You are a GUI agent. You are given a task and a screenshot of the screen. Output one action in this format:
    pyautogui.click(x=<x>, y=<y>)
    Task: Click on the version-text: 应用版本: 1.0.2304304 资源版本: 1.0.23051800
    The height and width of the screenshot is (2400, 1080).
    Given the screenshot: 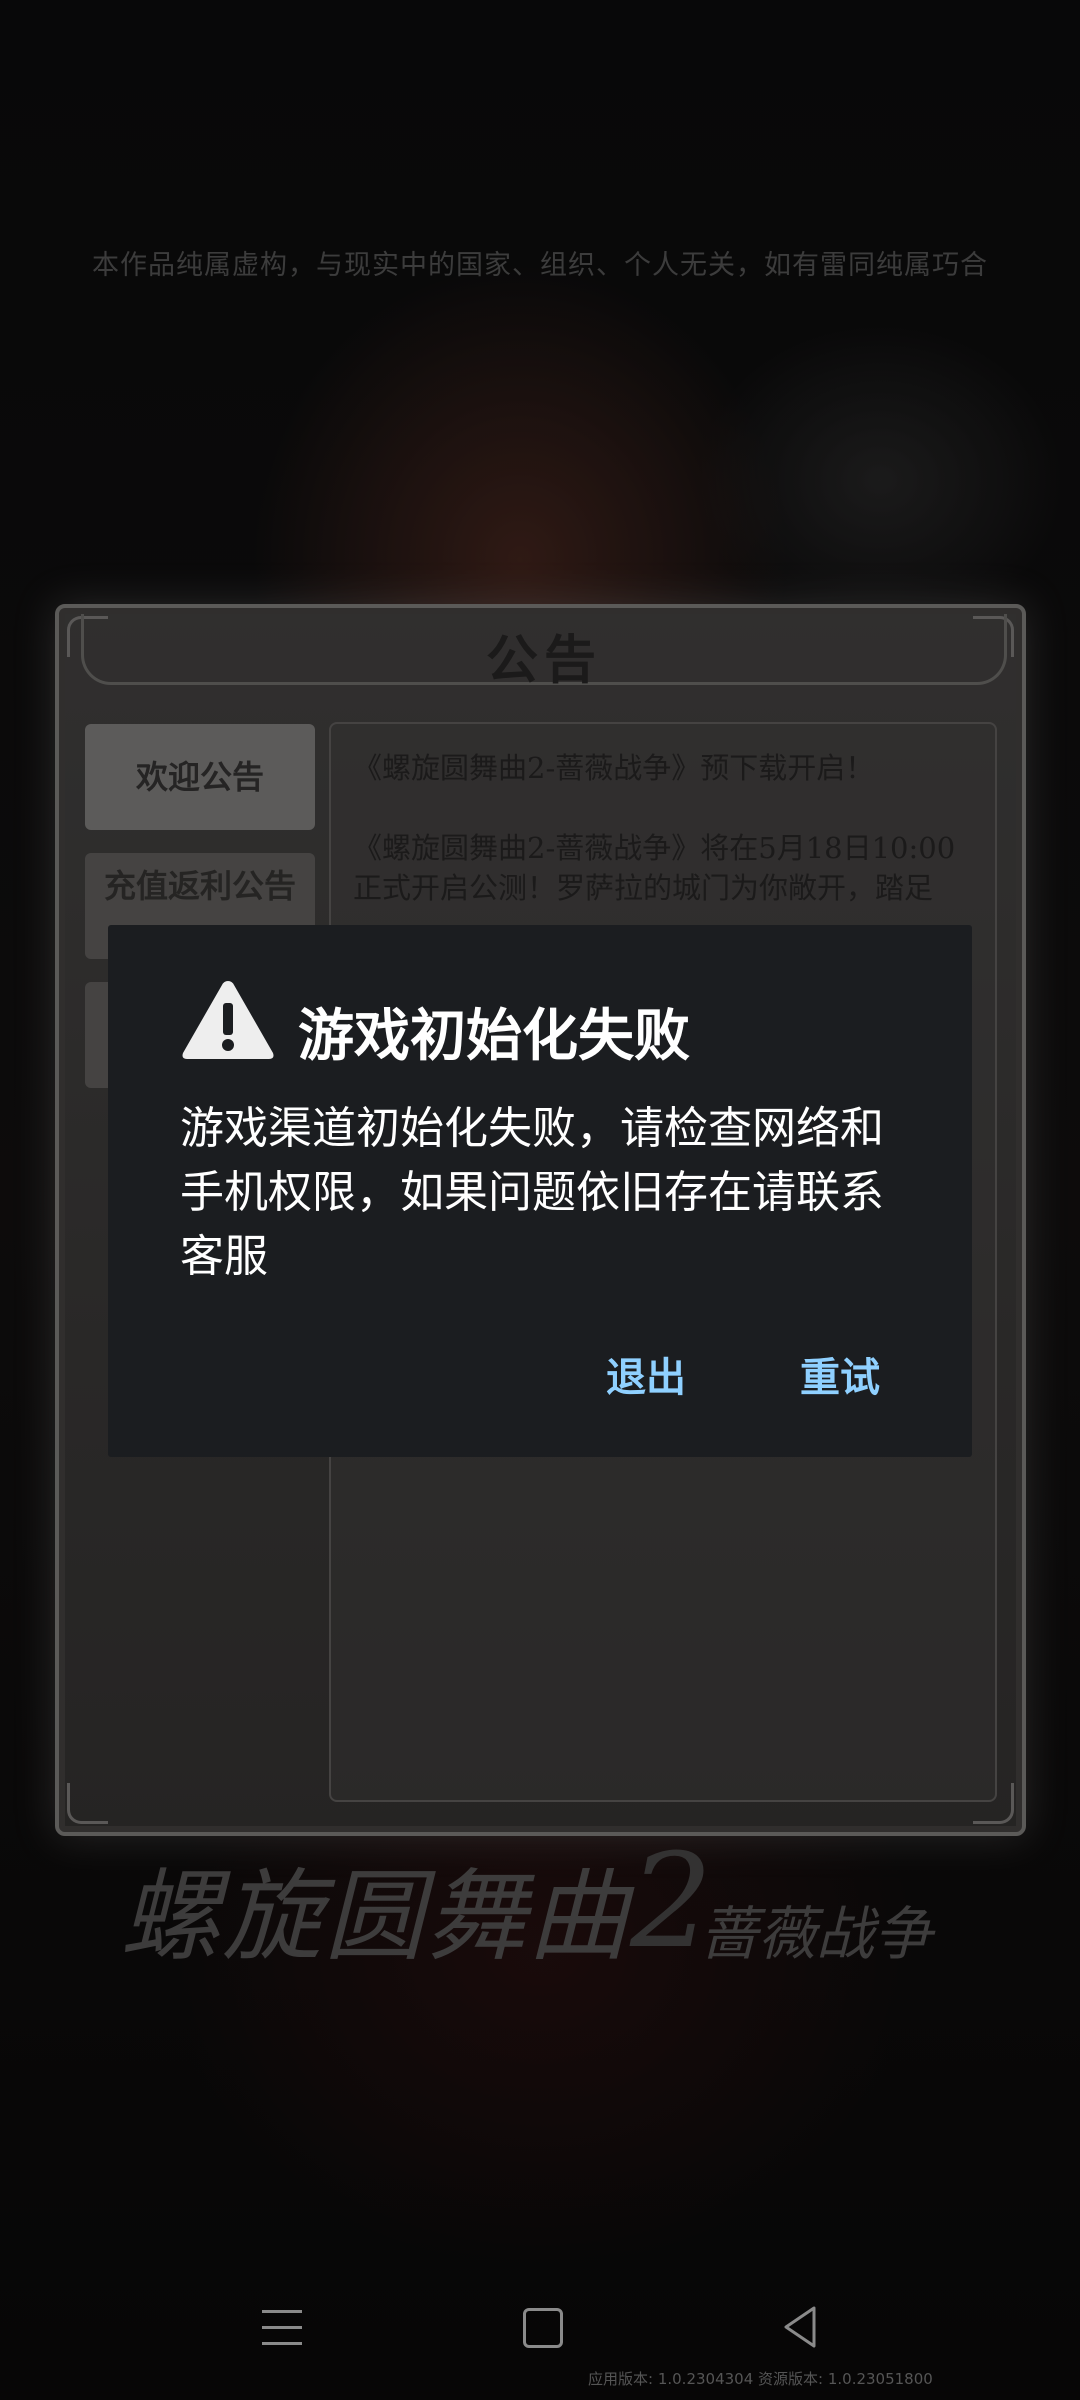 What is the action you would take?
    pyautogui.click(x=760, y=2379)
    